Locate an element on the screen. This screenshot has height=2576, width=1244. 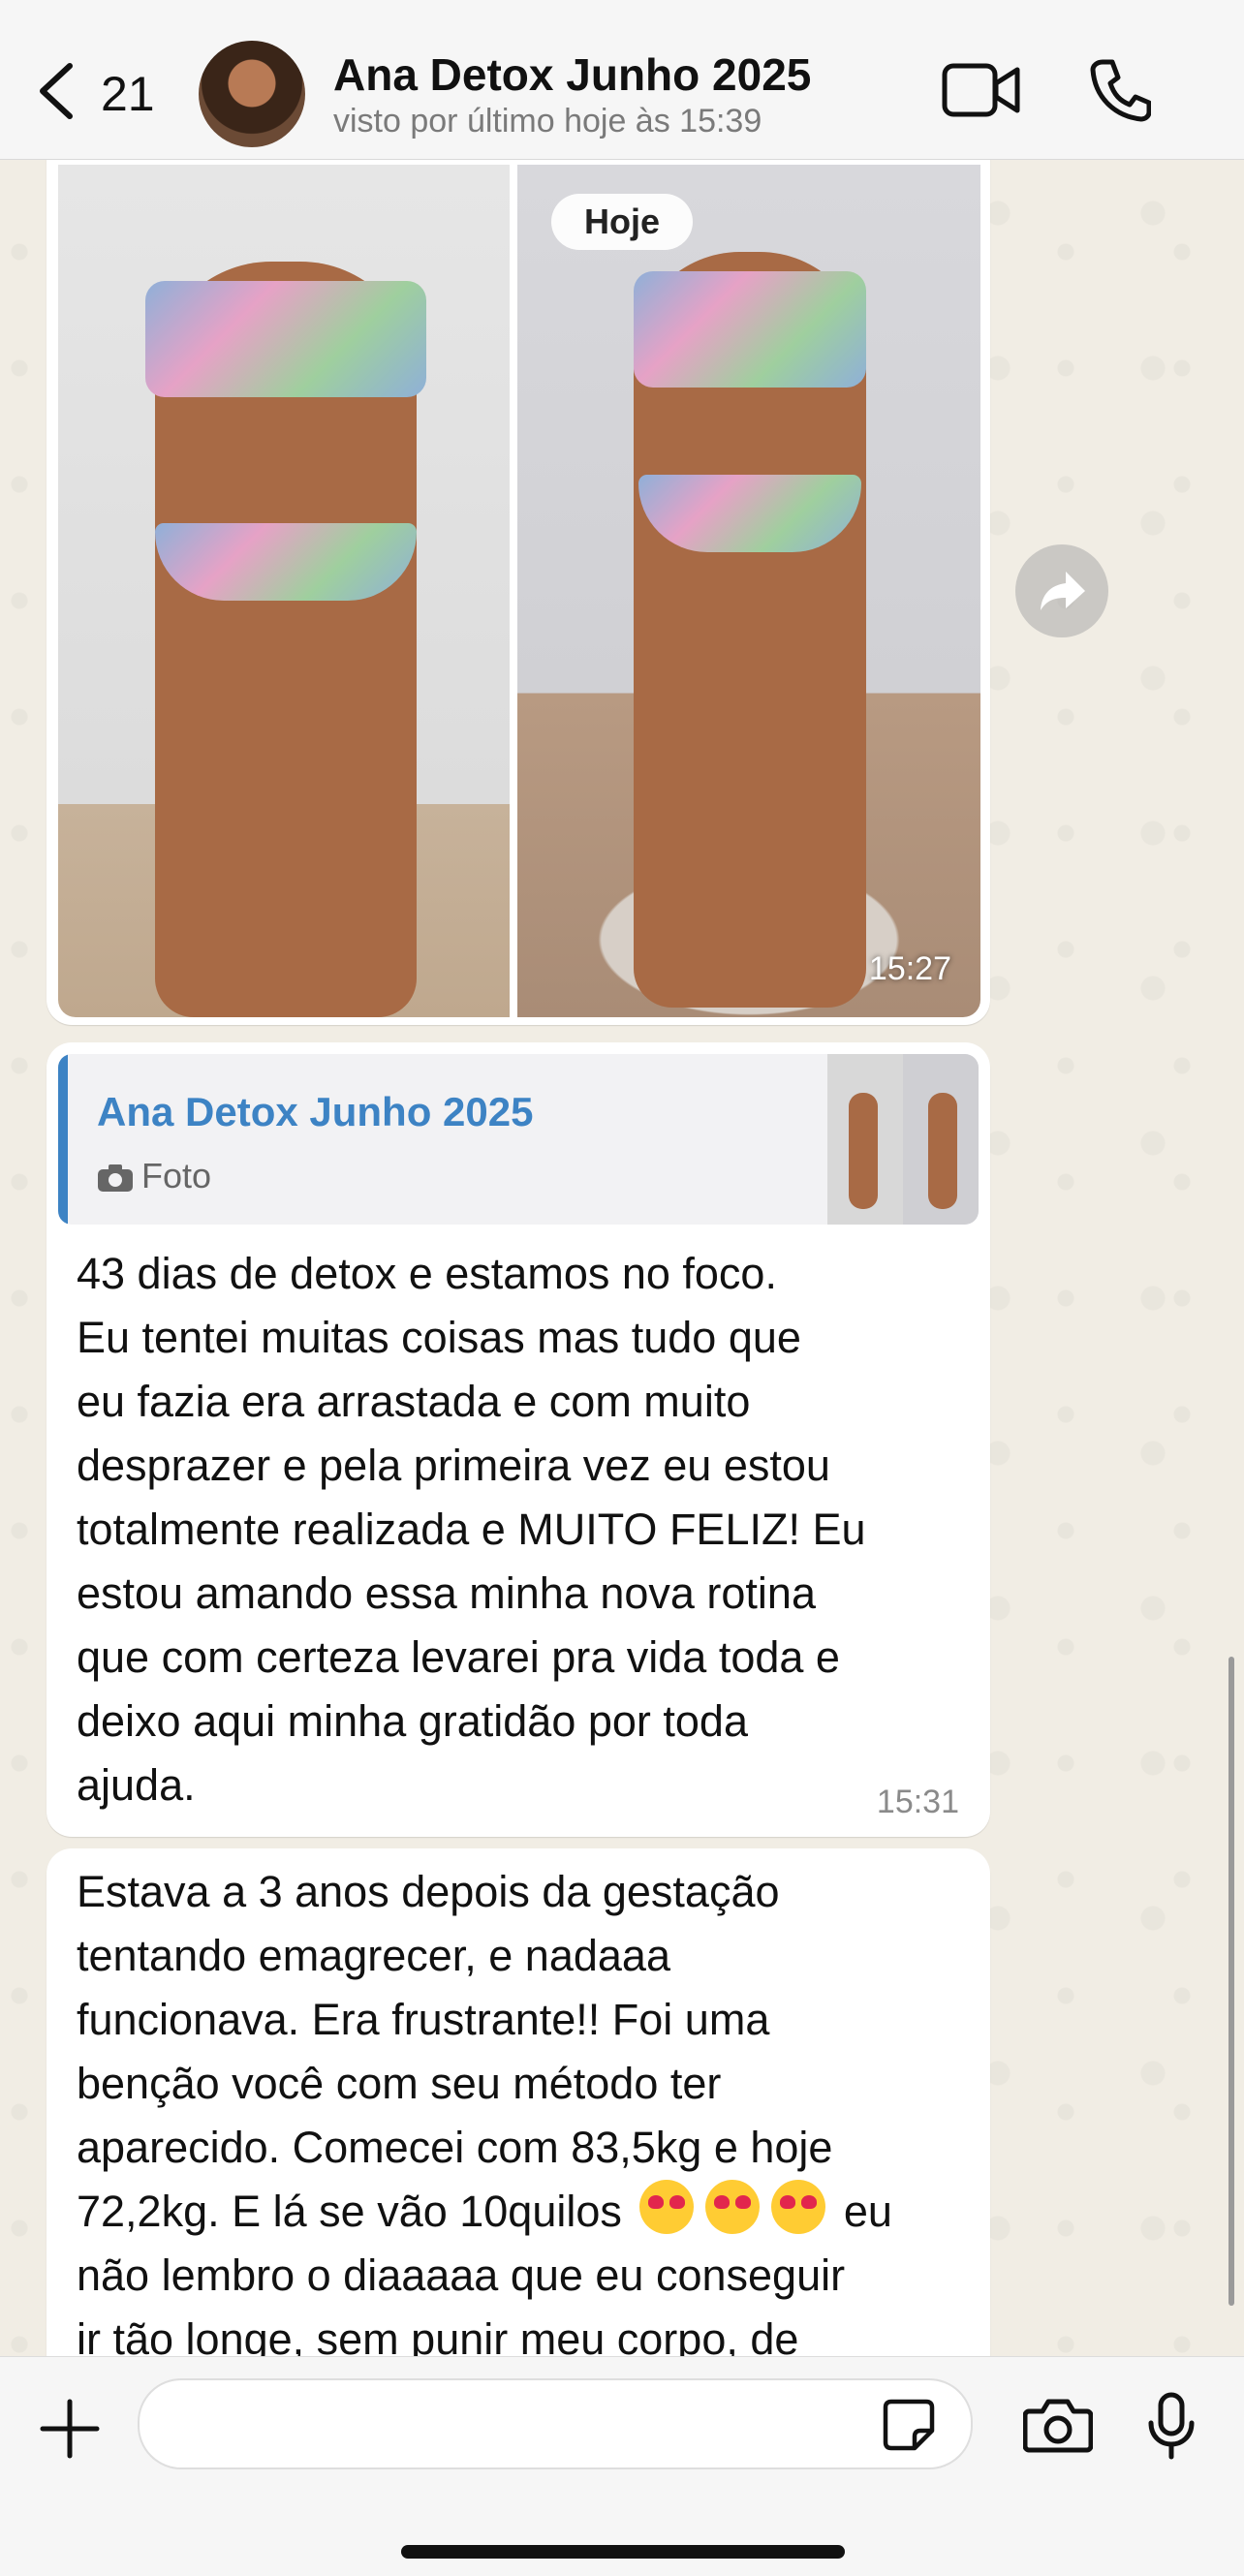
input-bar is located at coordinates (622, 2466).